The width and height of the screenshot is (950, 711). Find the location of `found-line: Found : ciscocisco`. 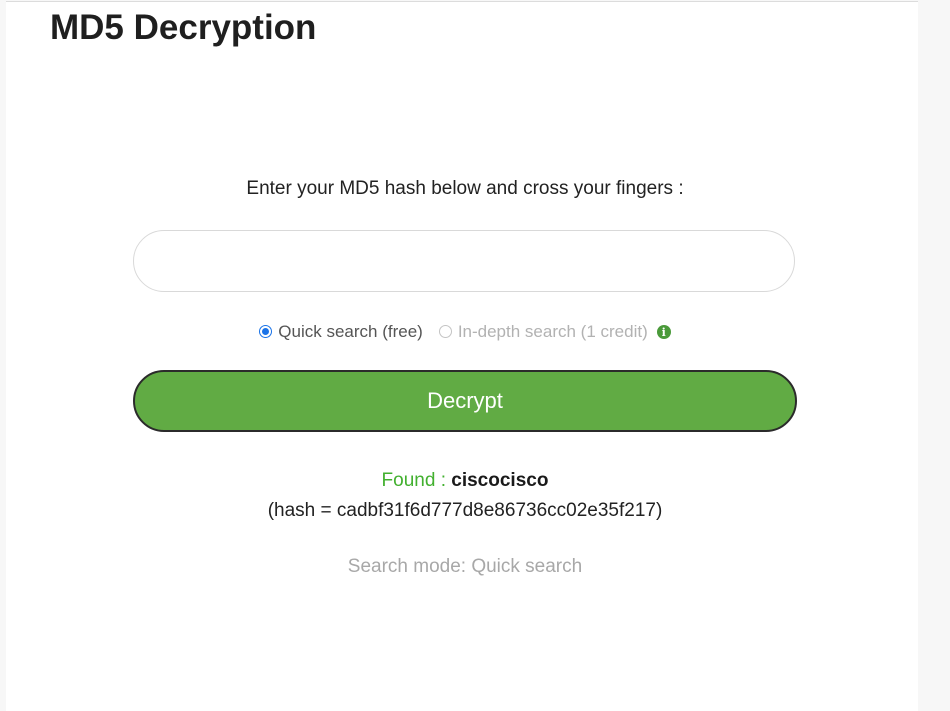

found-line: Found : ciscocisco is located at coordinates (465, 481).